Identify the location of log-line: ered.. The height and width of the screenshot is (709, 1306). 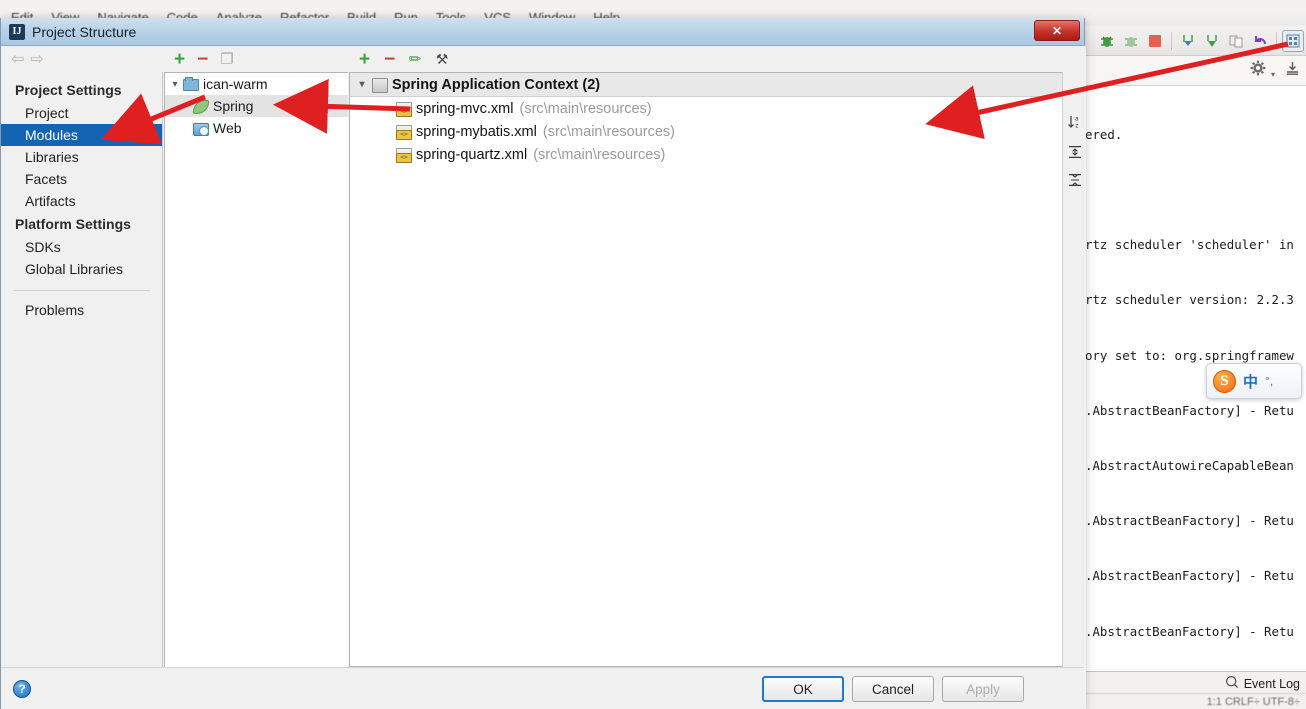
(1104, 134).